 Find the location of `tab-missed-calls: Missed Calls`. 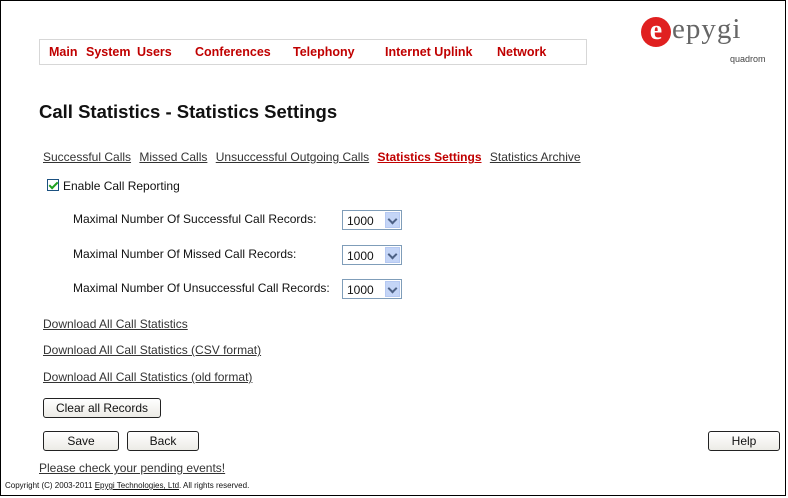

tab-missed-calls: Missed Calls is located at coordinates (173, 157).